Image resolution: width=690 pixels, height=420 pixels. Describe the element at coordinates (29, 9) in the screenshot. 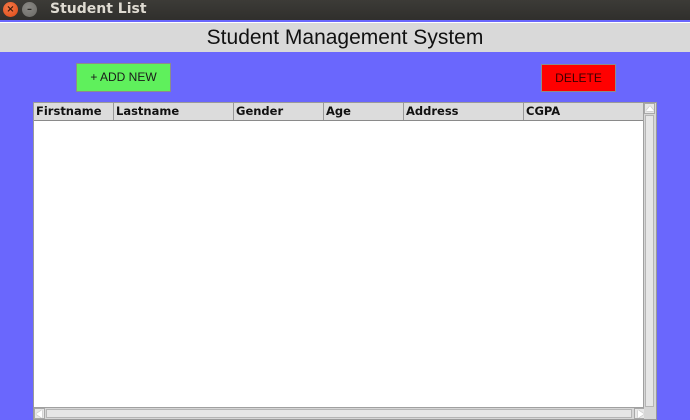

I see `minimize-icon: –` at that location.